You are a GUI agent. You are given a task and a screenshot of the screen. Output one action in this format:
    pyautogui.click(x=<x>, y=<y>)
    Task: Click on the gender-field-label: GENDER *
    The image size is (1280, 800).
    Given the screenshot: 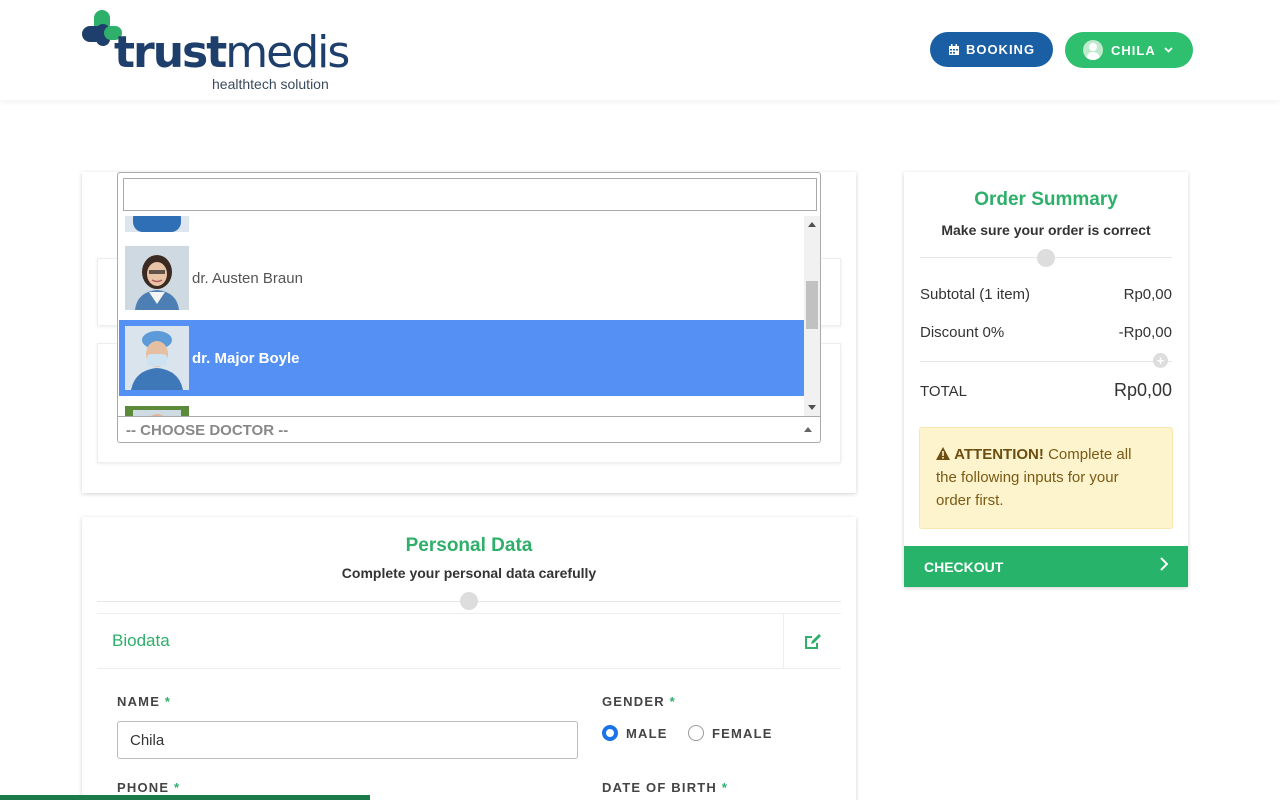 What is the action you would take?
    pyautogui.click(x=639, y=701)
    